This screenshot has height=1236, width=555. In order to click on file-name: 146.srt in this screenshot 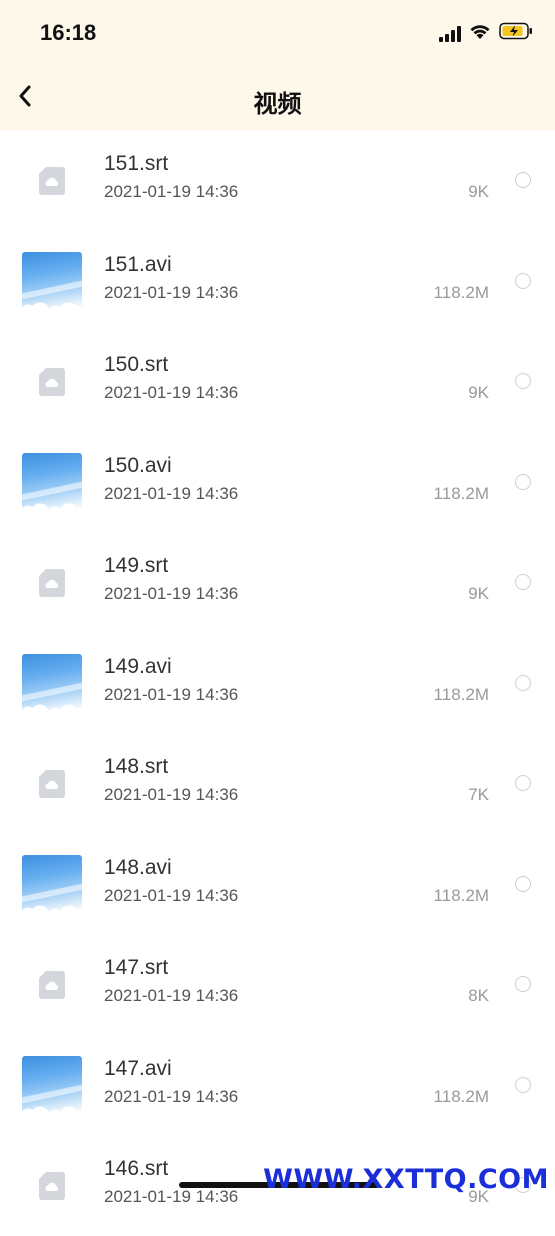, I will do `click(136, 1168)`.